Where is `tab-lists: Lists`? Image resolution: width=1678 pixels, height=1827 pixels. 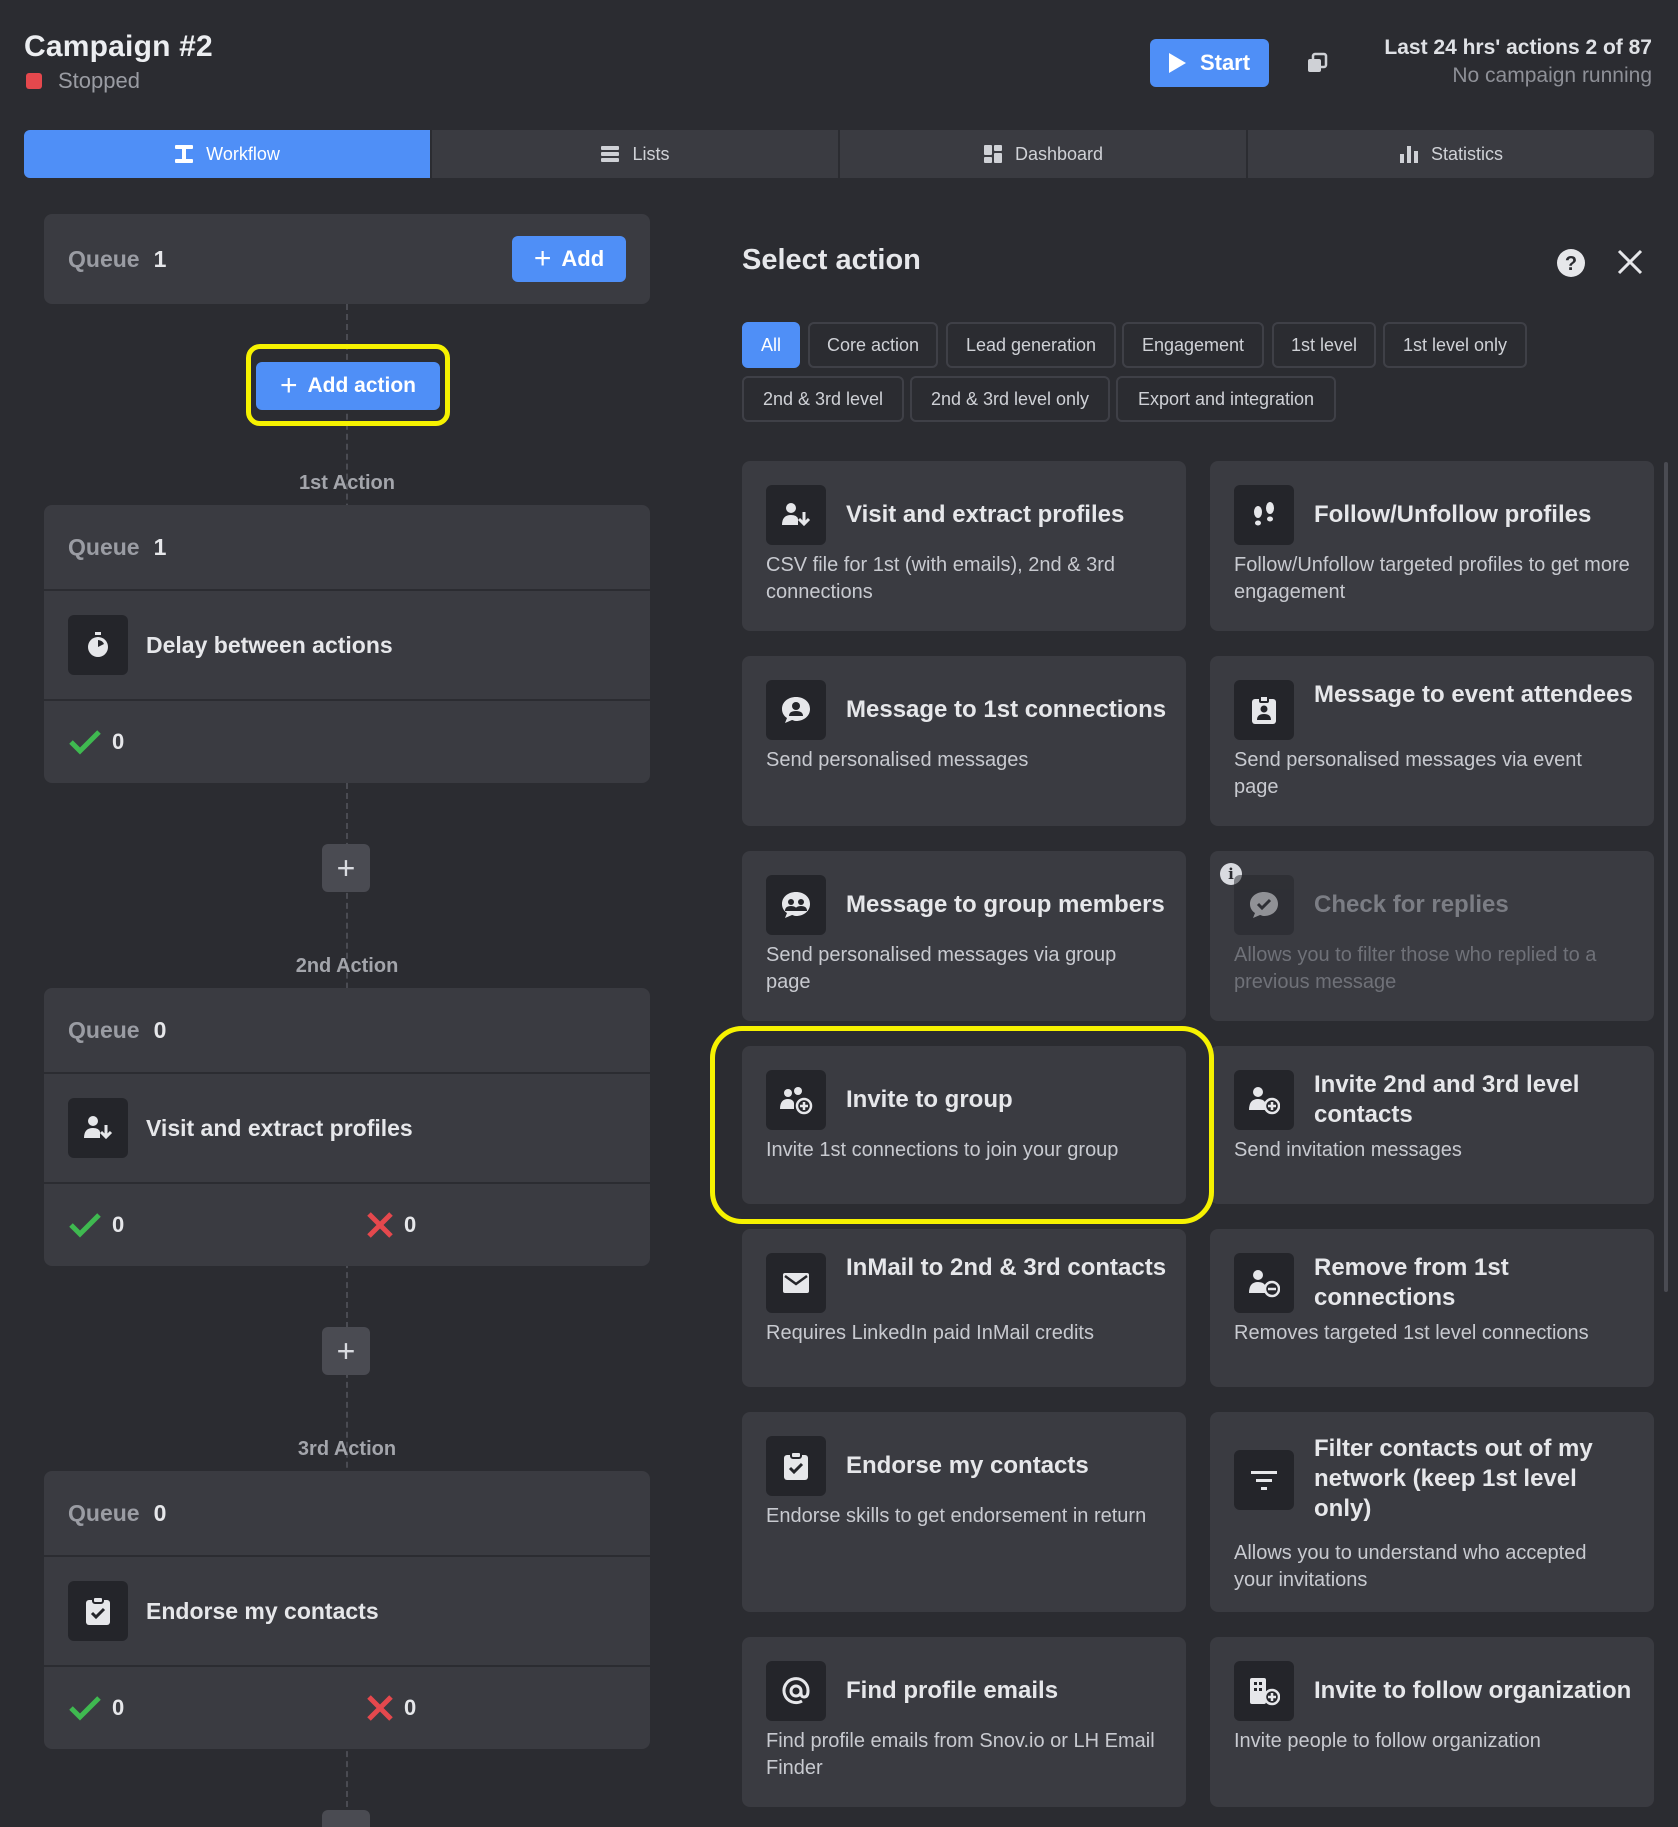 tab-lists: Lists is located at coordinates (636, 154).